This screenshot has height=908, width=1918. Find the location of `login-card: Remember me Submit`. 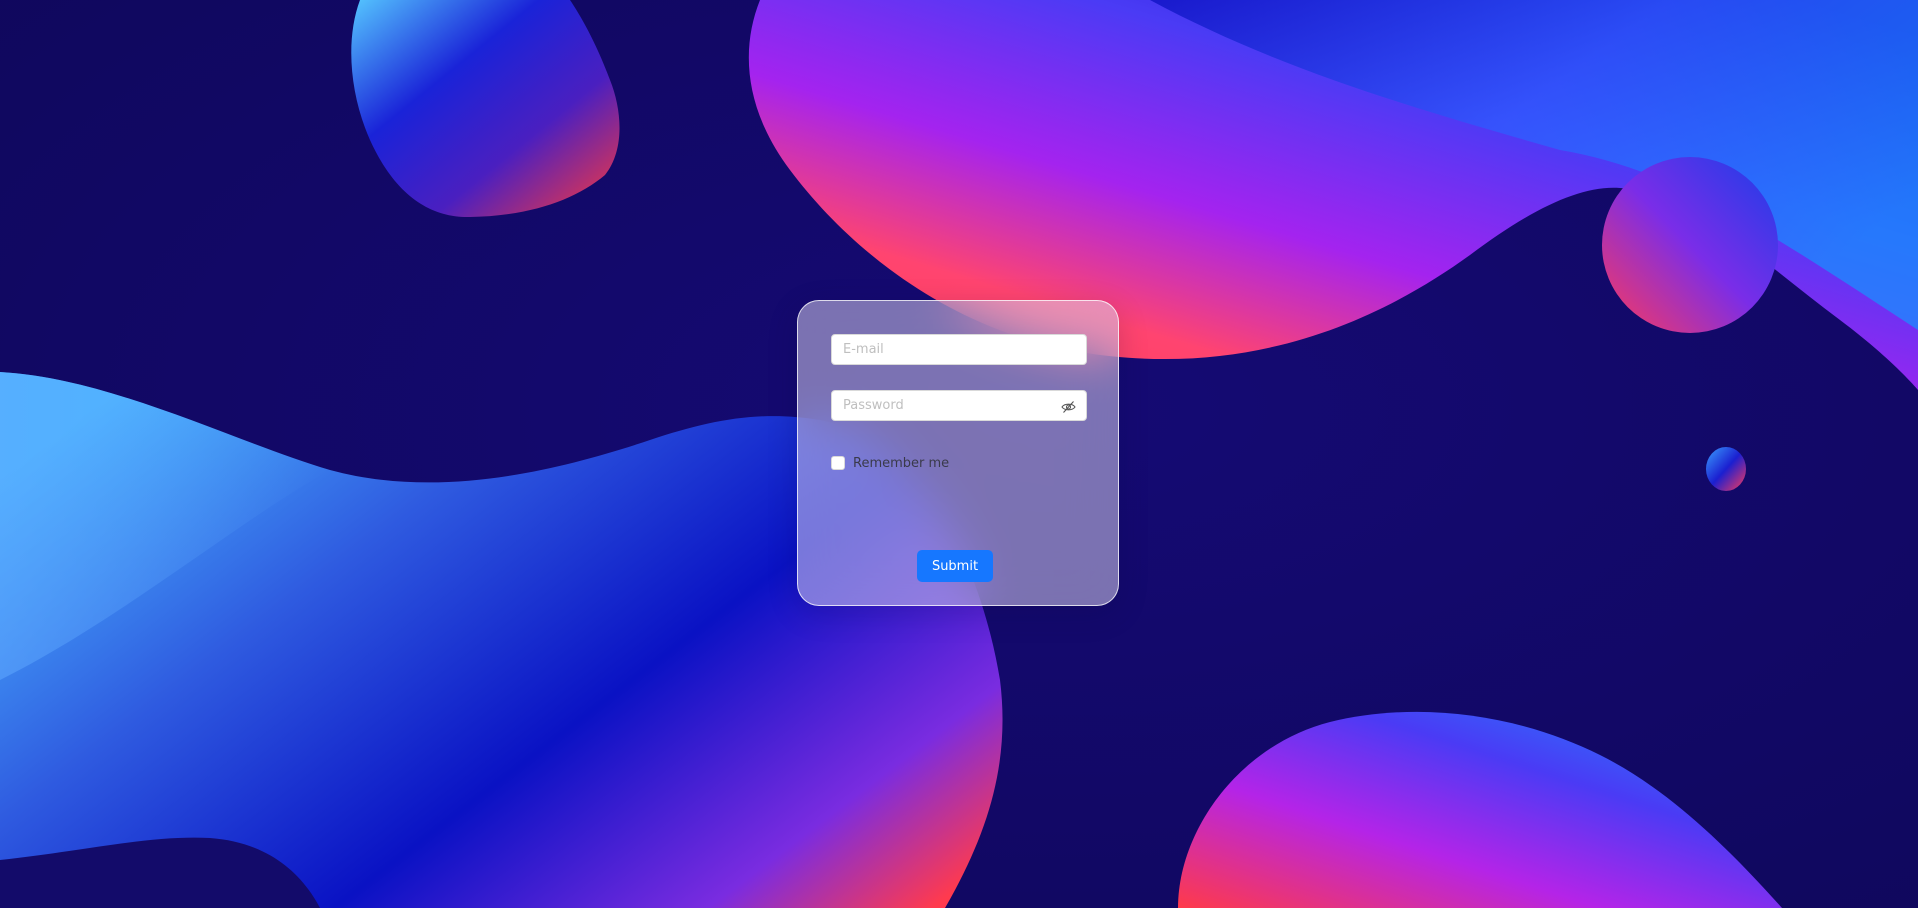

login-card: Remember me Submit is located at coordinates (958, 453).